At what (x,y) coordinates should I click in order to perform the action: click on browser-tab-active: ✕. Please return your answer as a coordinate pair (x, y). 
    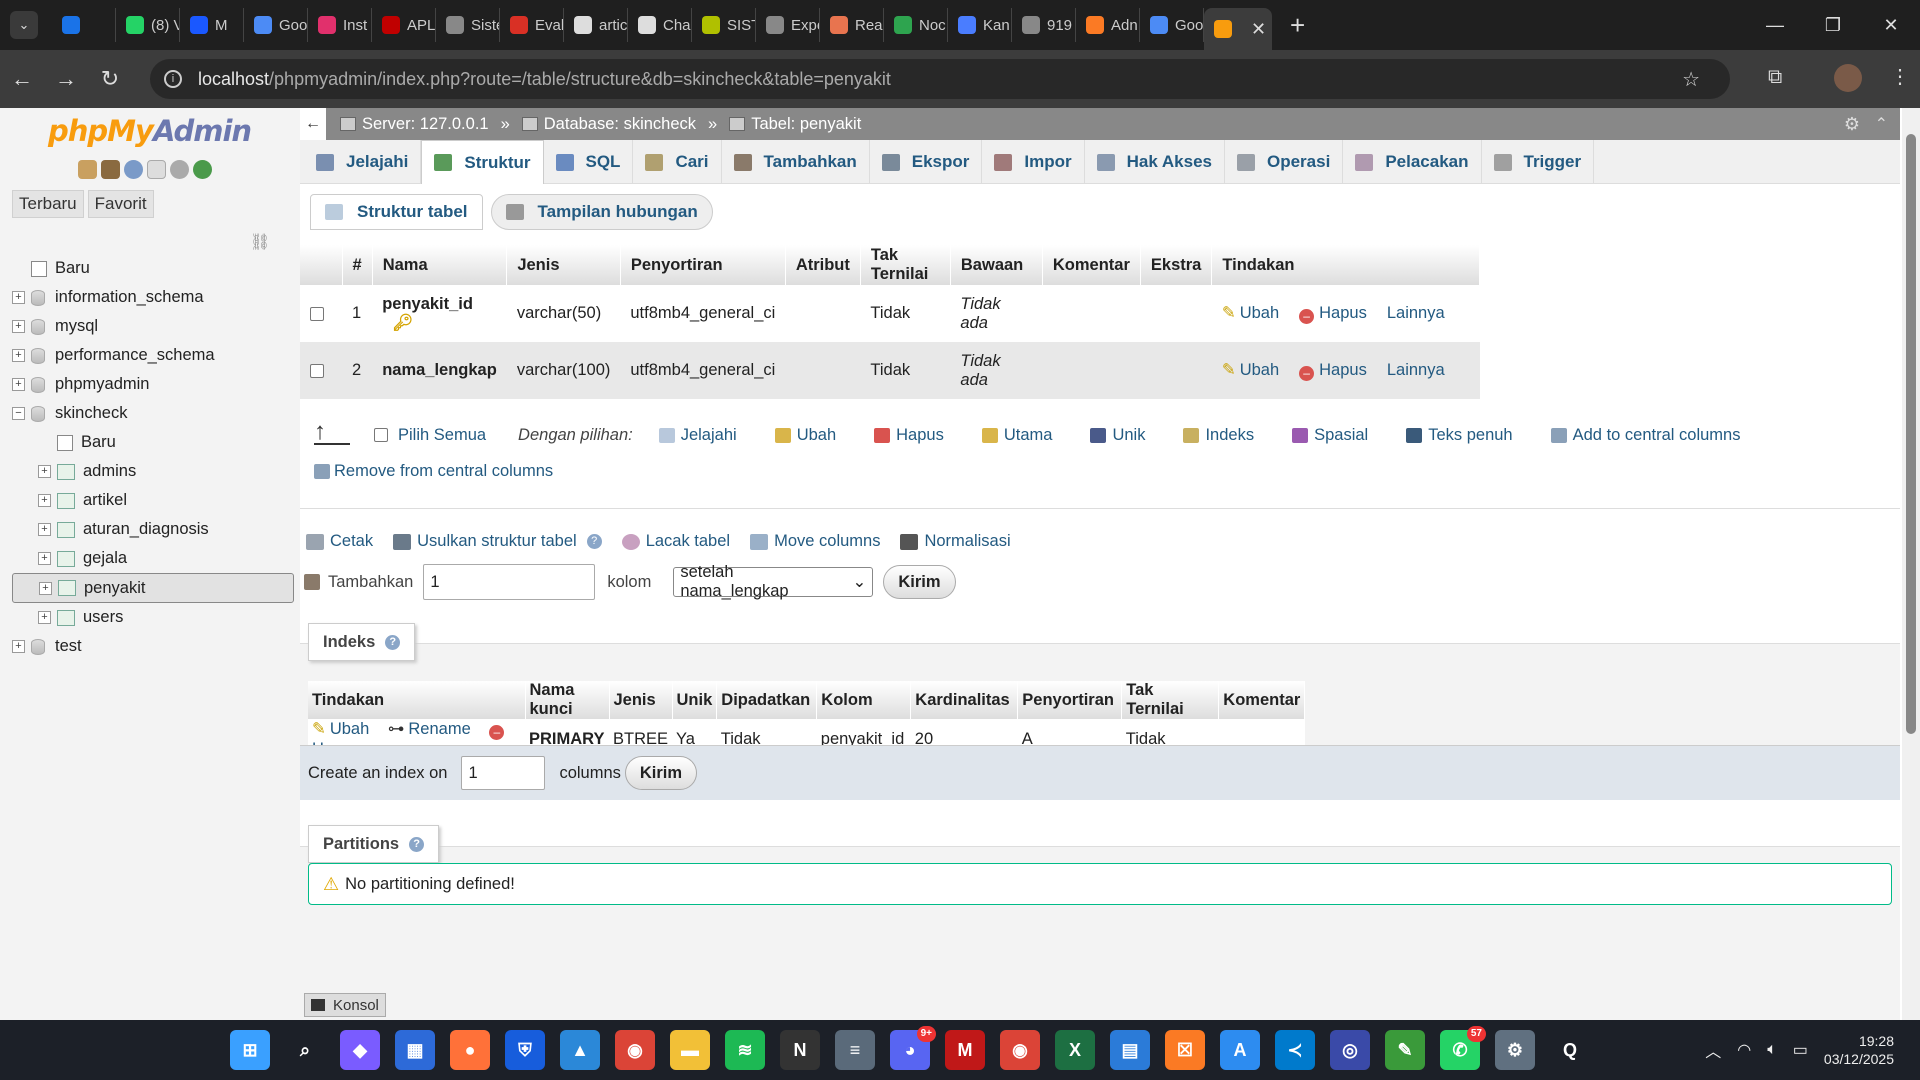
    Looking at the image, I should click on (1238, 29).